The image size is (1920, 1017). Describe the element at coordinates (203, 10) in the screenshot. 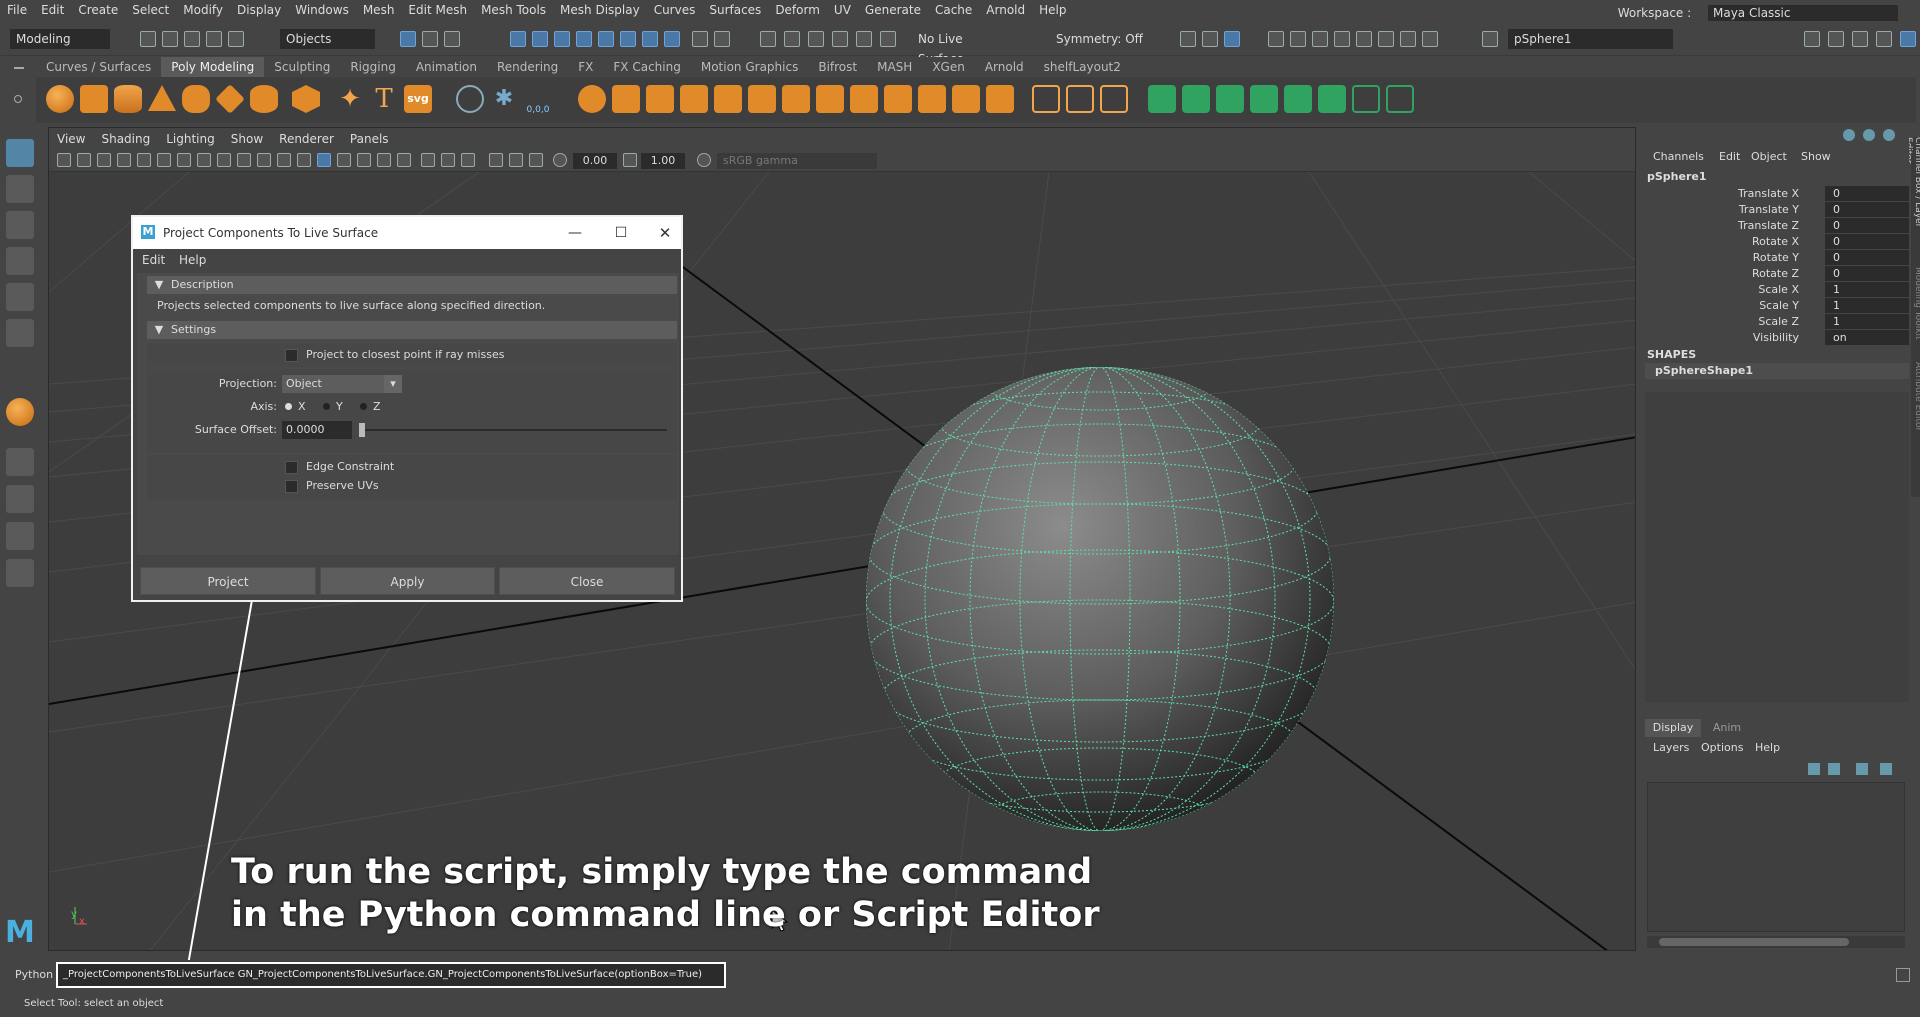

I see `menu-modify: Modify` at that location.